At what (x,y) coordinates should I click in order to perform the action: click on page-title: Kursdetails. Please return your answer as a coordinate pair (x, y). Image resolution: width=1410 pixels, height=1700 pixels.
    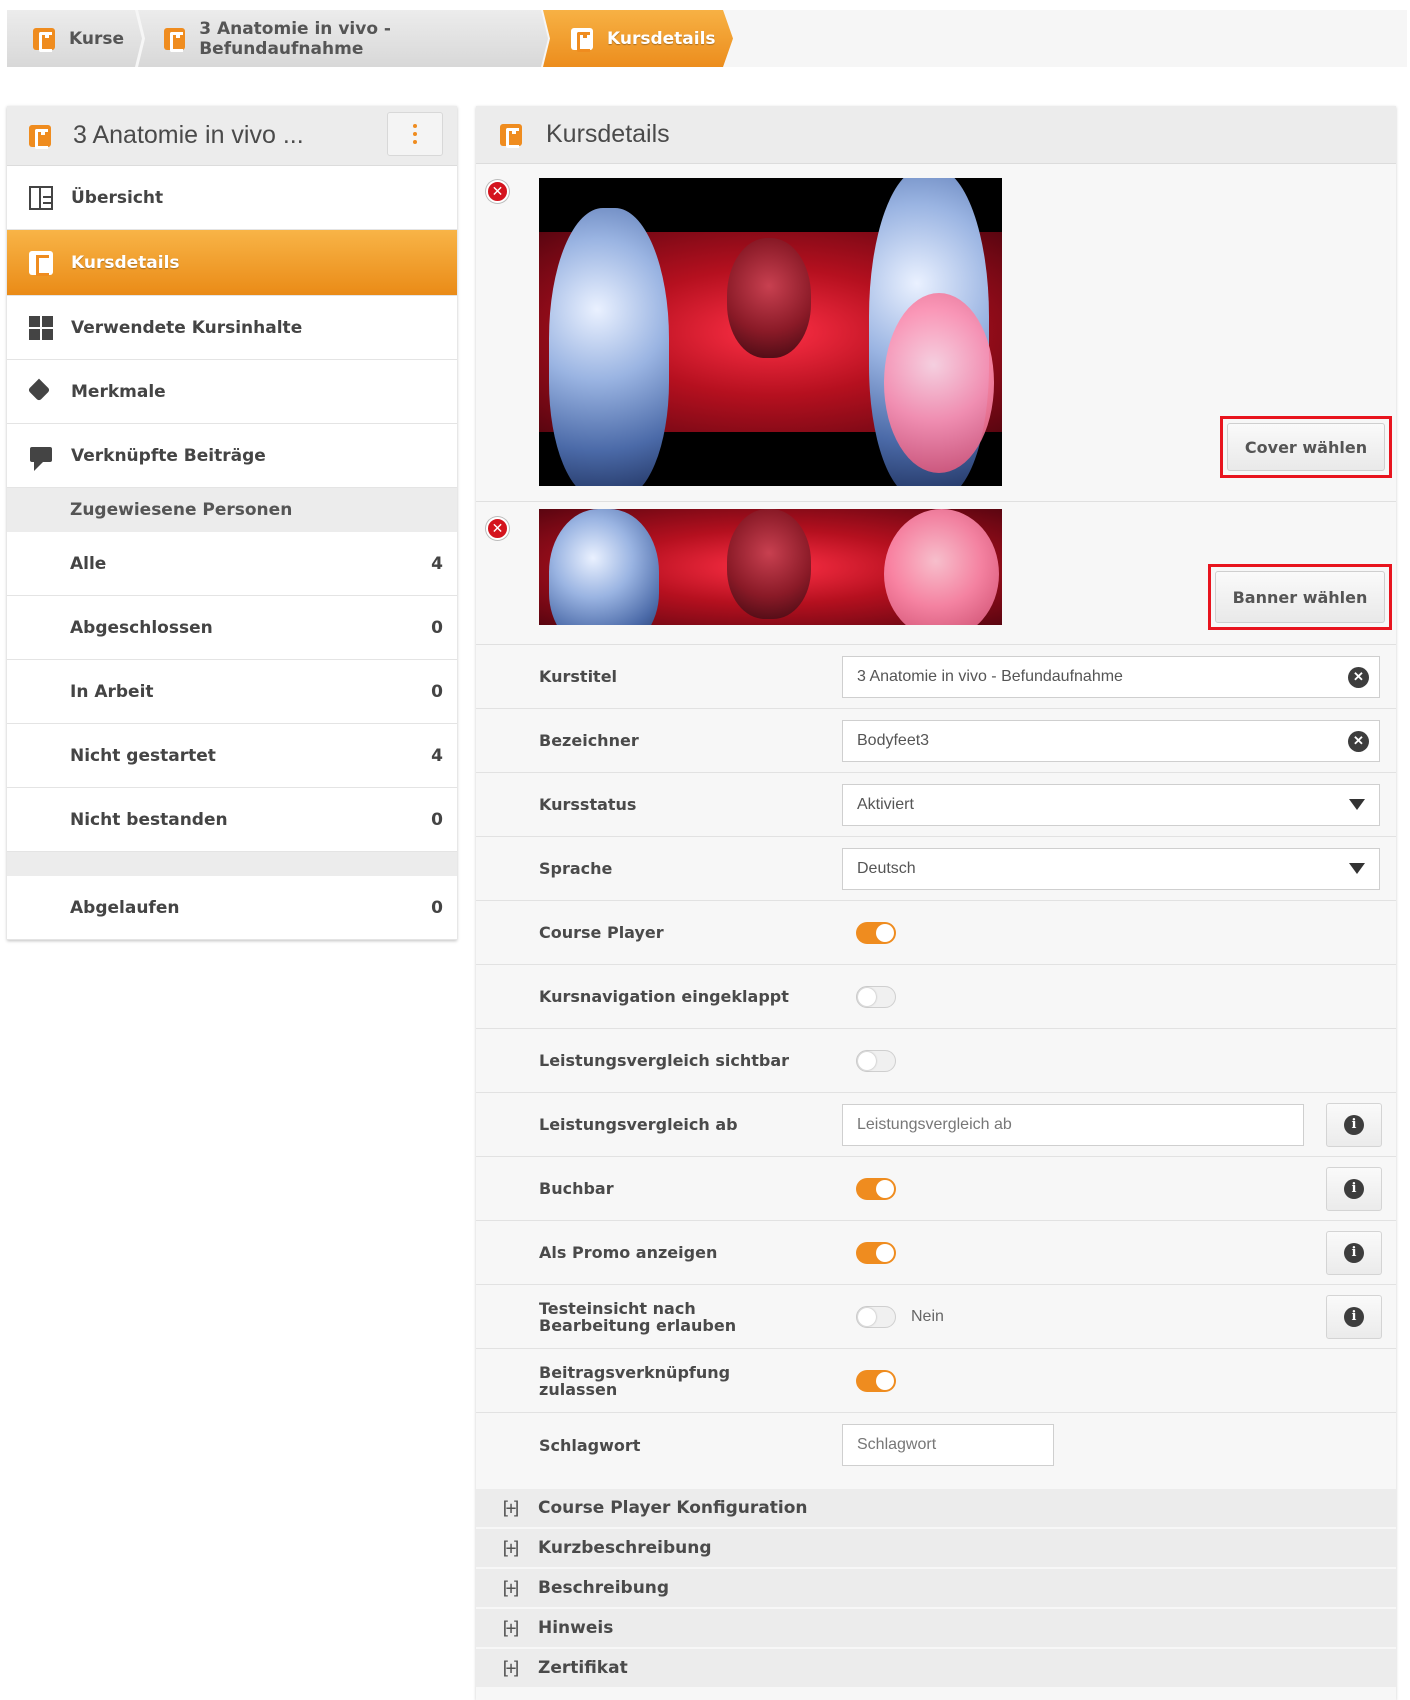
    Looking at the image, I should click on (608, 134).